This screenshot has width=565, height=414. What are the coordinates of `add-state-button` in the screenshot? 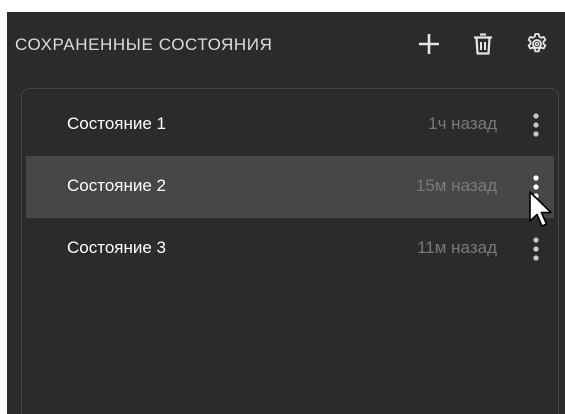 It's located at (429, 44).